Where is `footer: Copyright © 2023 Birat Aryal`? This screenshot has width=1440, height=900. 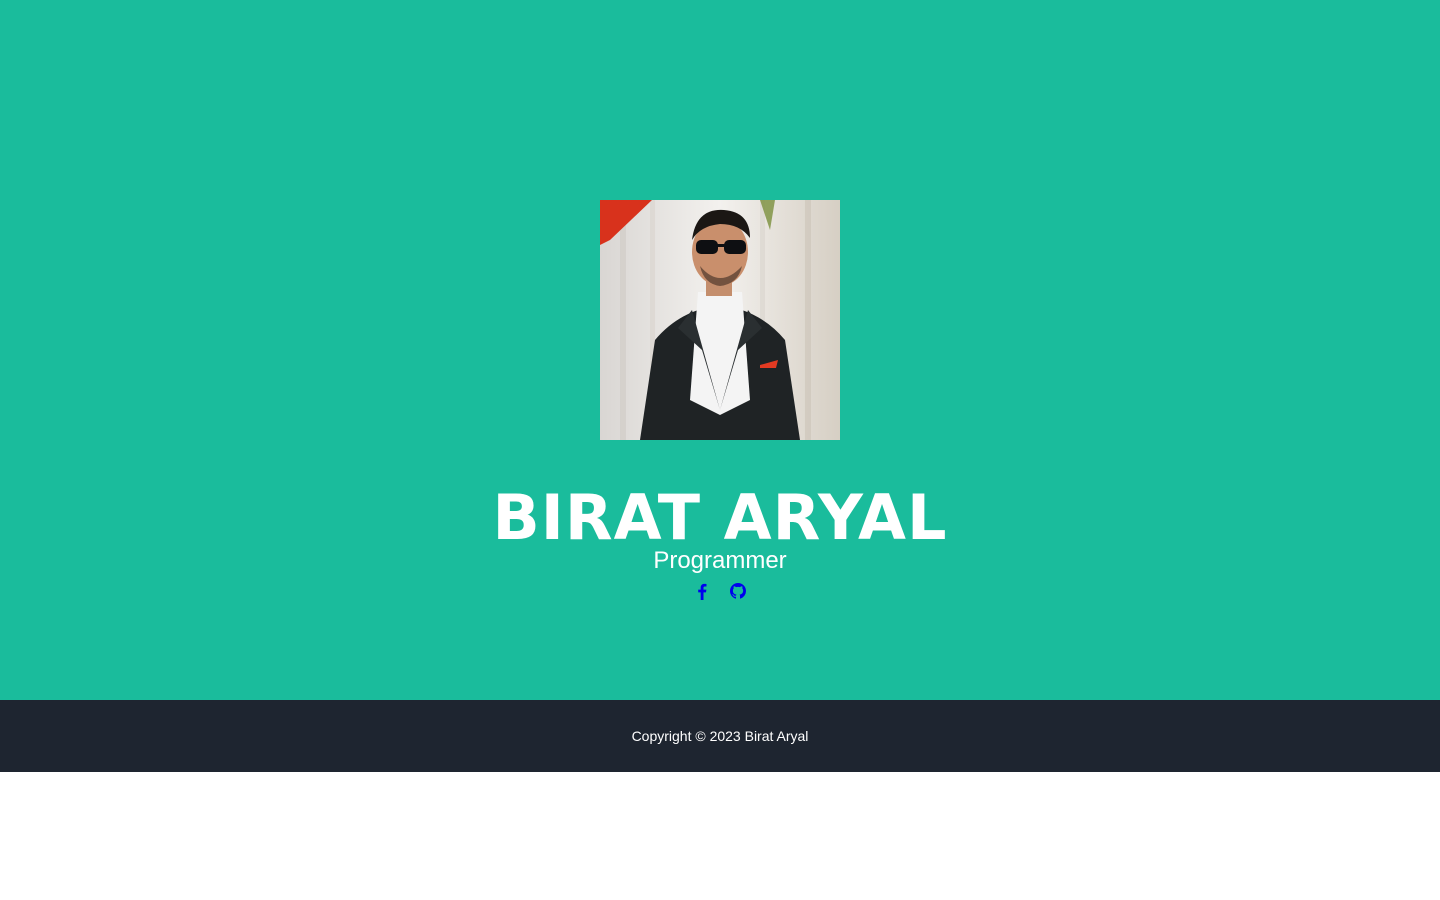 footer: Copyright © 2023 Birat Aryal is located at coordinates (720, 736).